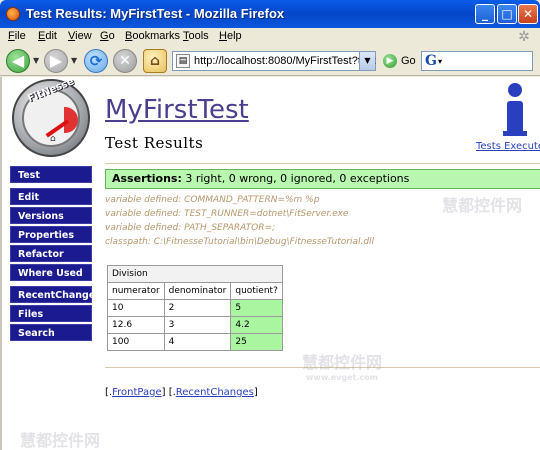 The width and height of the screenshot is (540, 450). I want to click on maximize-button: □, so click(507, 14).